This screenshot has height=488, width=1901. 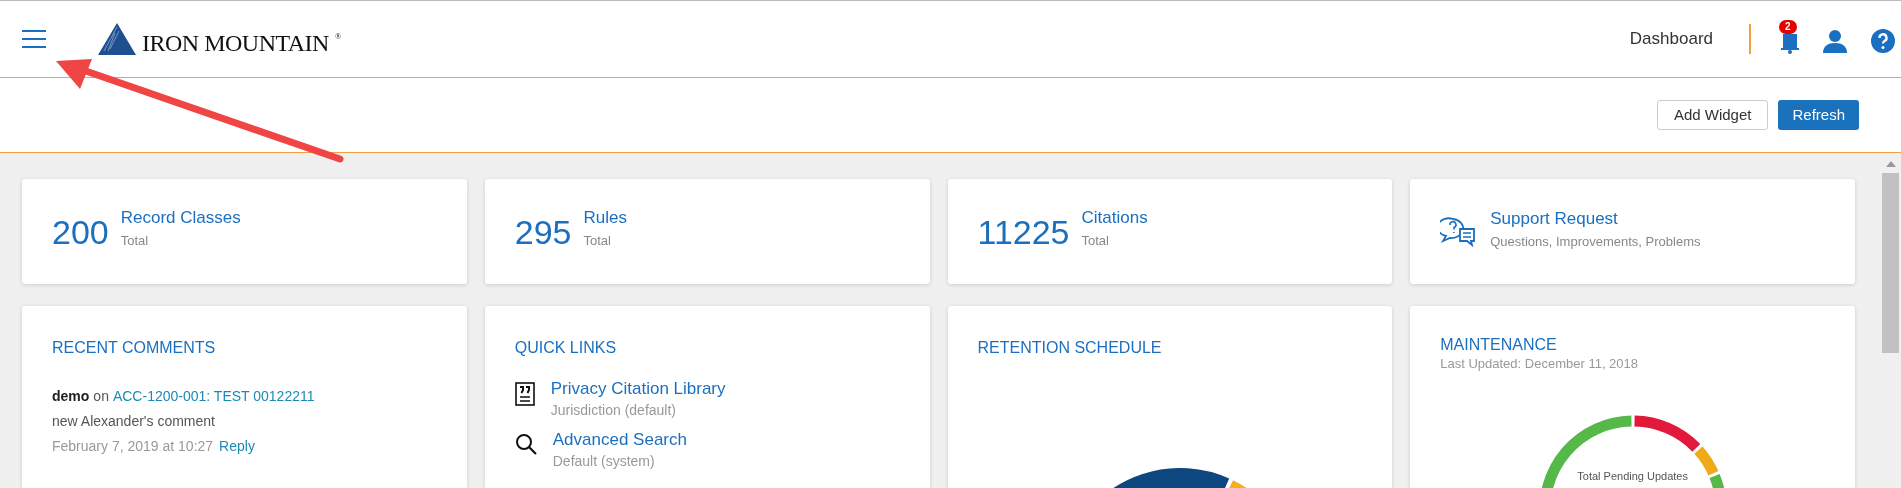 What do you see at coordinates (1883, 41) in the screenshot?
I see `help-icon` at bounding box center [1883, 41].